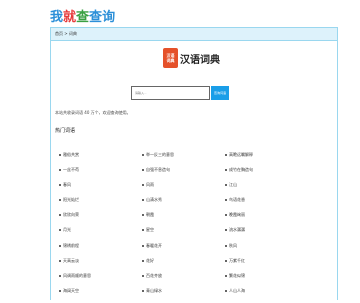 This screenshot has height=303, width=360. What do you see at coordinates (70, 17) in the screenshot?
I see `logo-char: 就` at bounding box center [70, 17].